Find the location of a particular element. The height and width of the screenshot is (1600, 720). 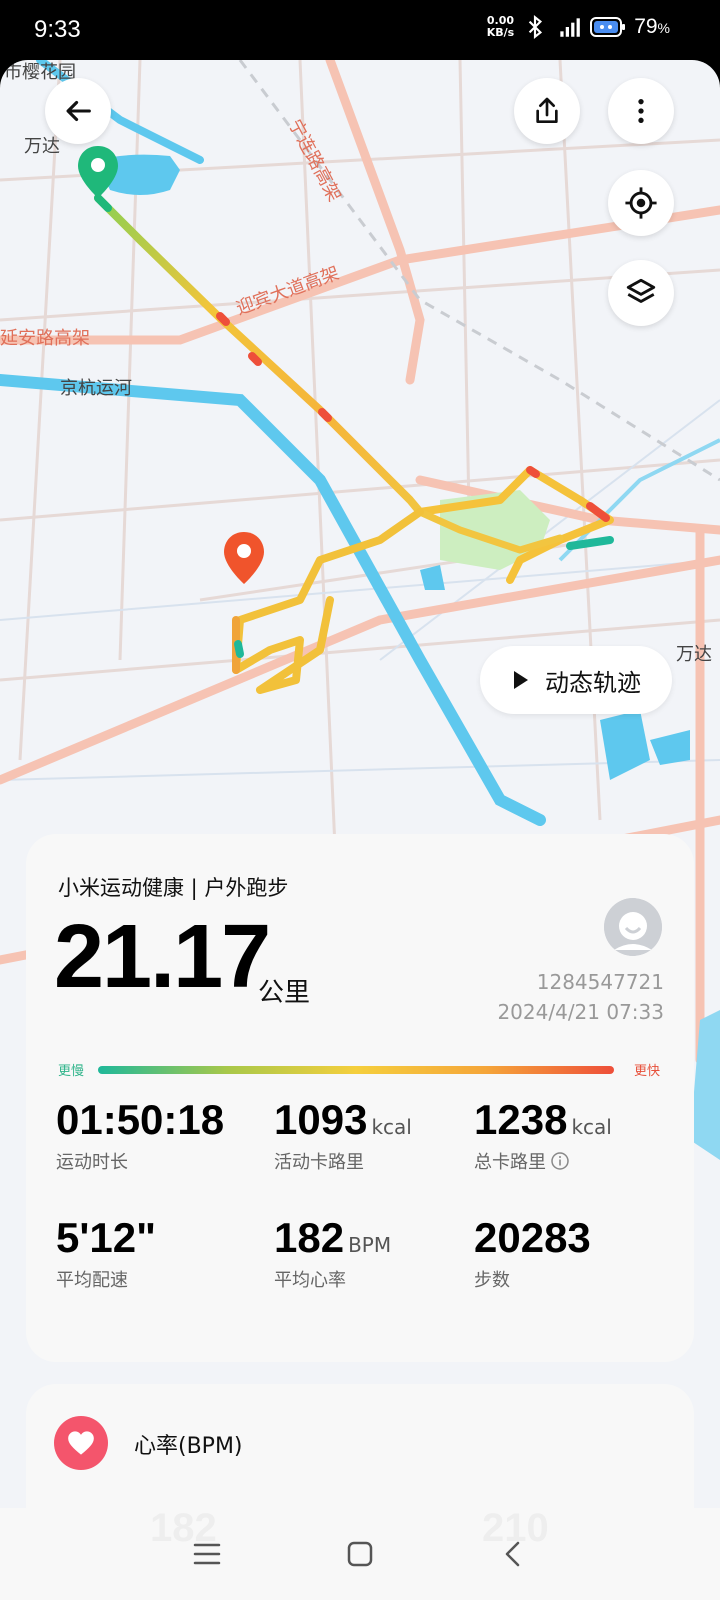

metric-total-calories: 1238 kcal 总卡路里 is located at coordinates (543, 1135).